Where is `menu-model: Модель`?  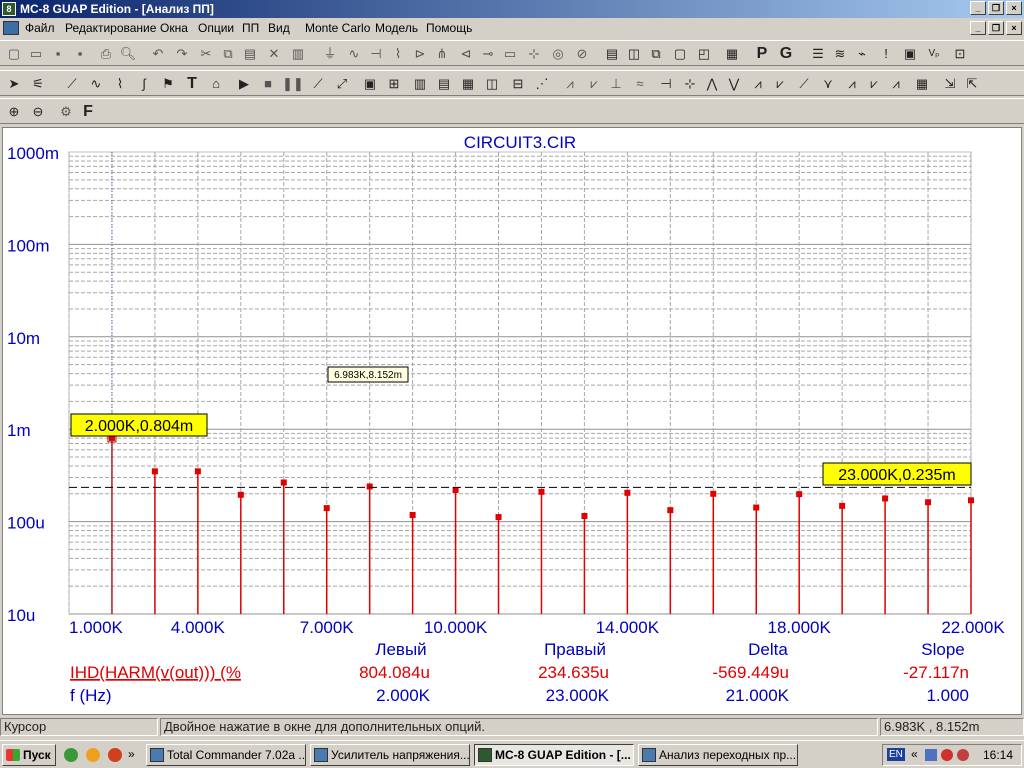 menu-model: Модель is located at coordinates (396, 28).